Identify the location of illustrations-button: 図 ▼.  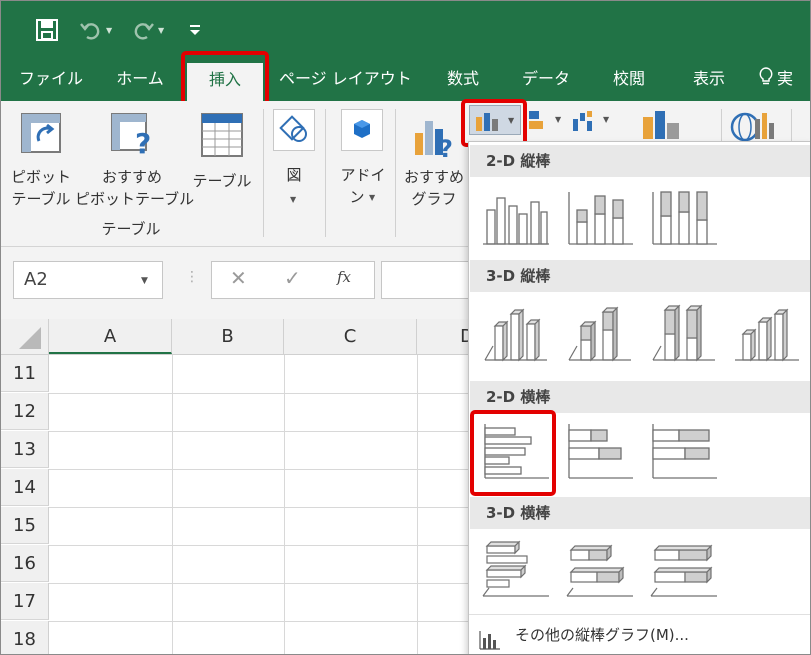
(294, 159).